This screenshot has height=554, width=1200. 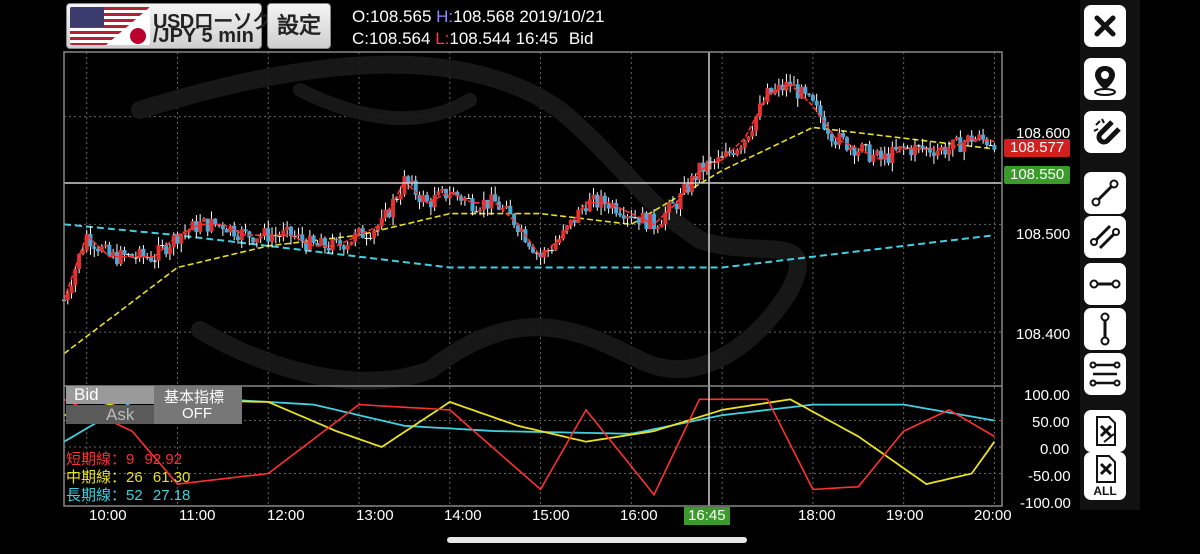 What do you see at coordinates (1045, 503) in the screenshot?
I see `osc-tick-minus100: -100.00` at bounding box center [1045, 503].